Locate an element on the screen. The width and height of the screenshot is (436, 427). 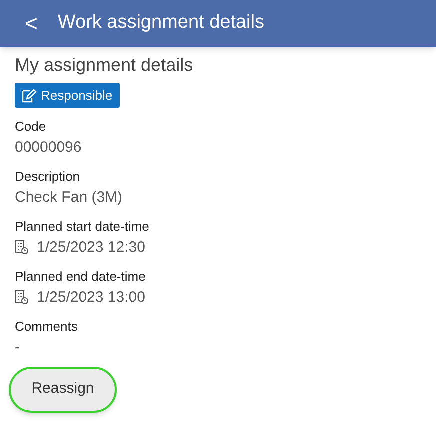
badge-label: Responsible is located at coordinates (77, 95).